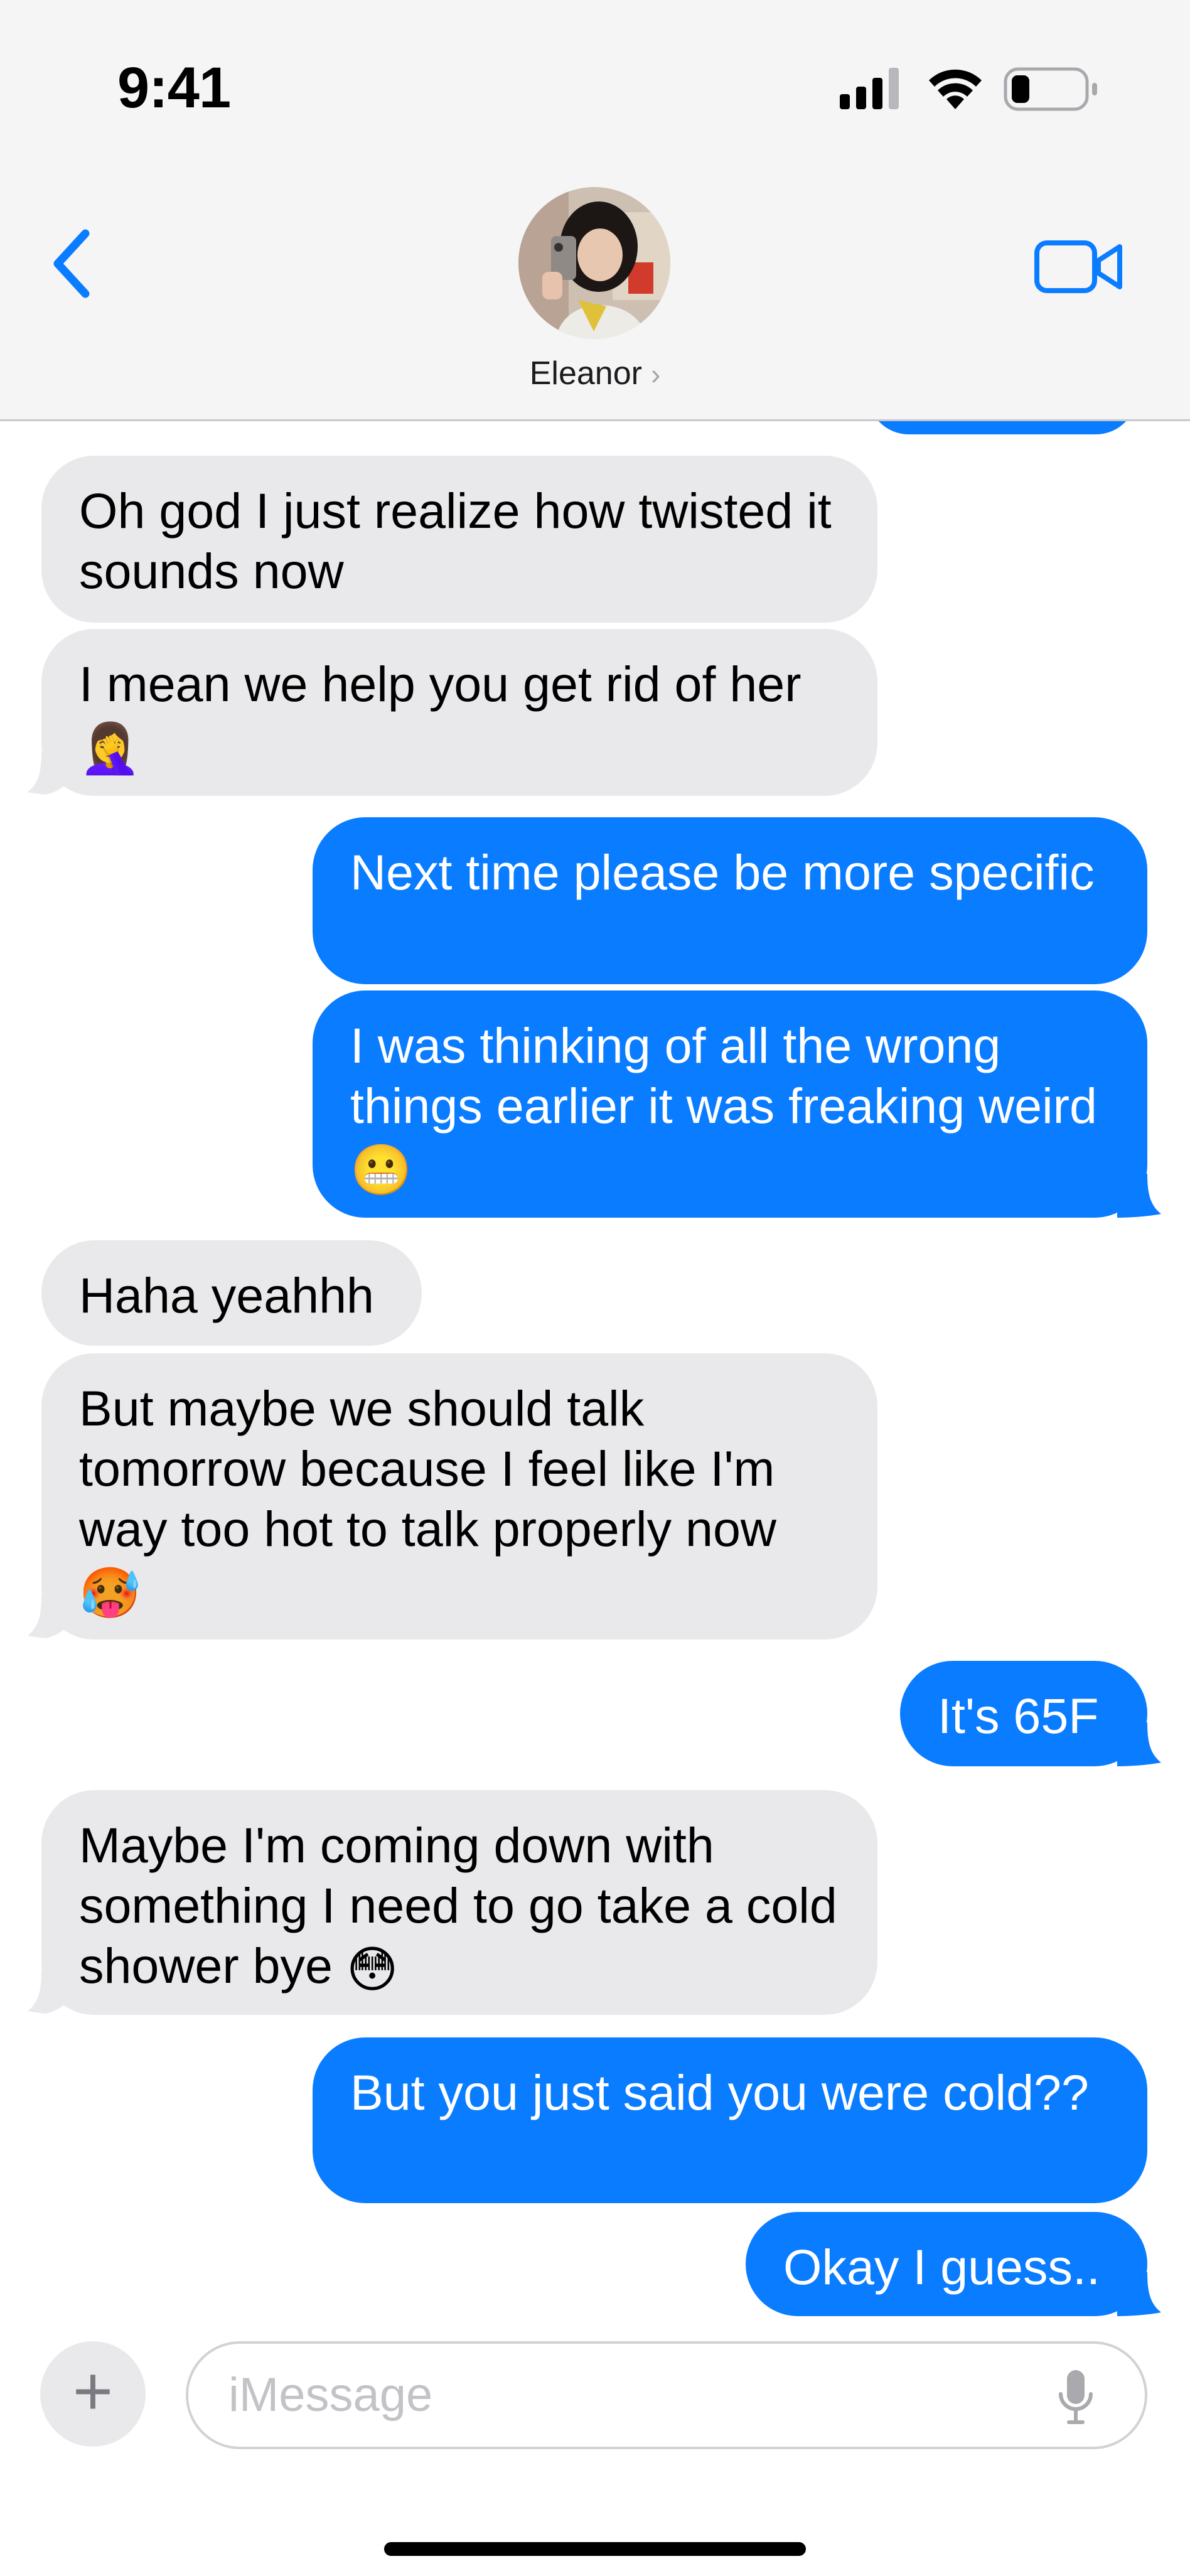  Describe the element at coordinates (110, 1593) in the screenshot. I see `hot-face-emoji: 🥵` at that location.